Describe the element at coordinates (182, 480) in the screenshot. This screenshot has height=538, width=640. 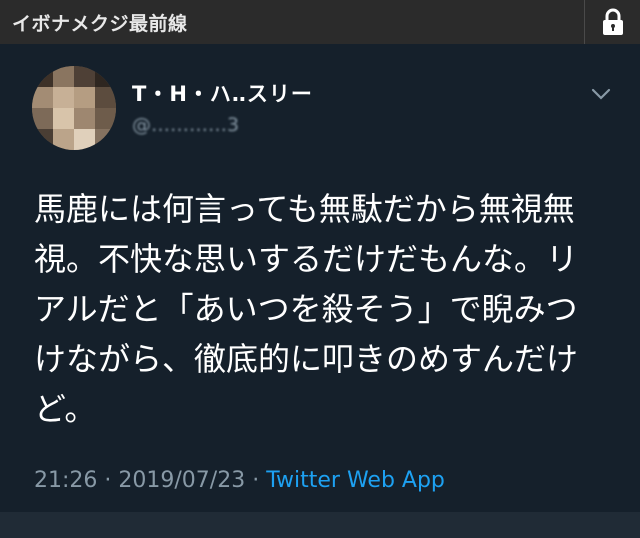
I see `tweet-date: 2019/07/23` at that location.